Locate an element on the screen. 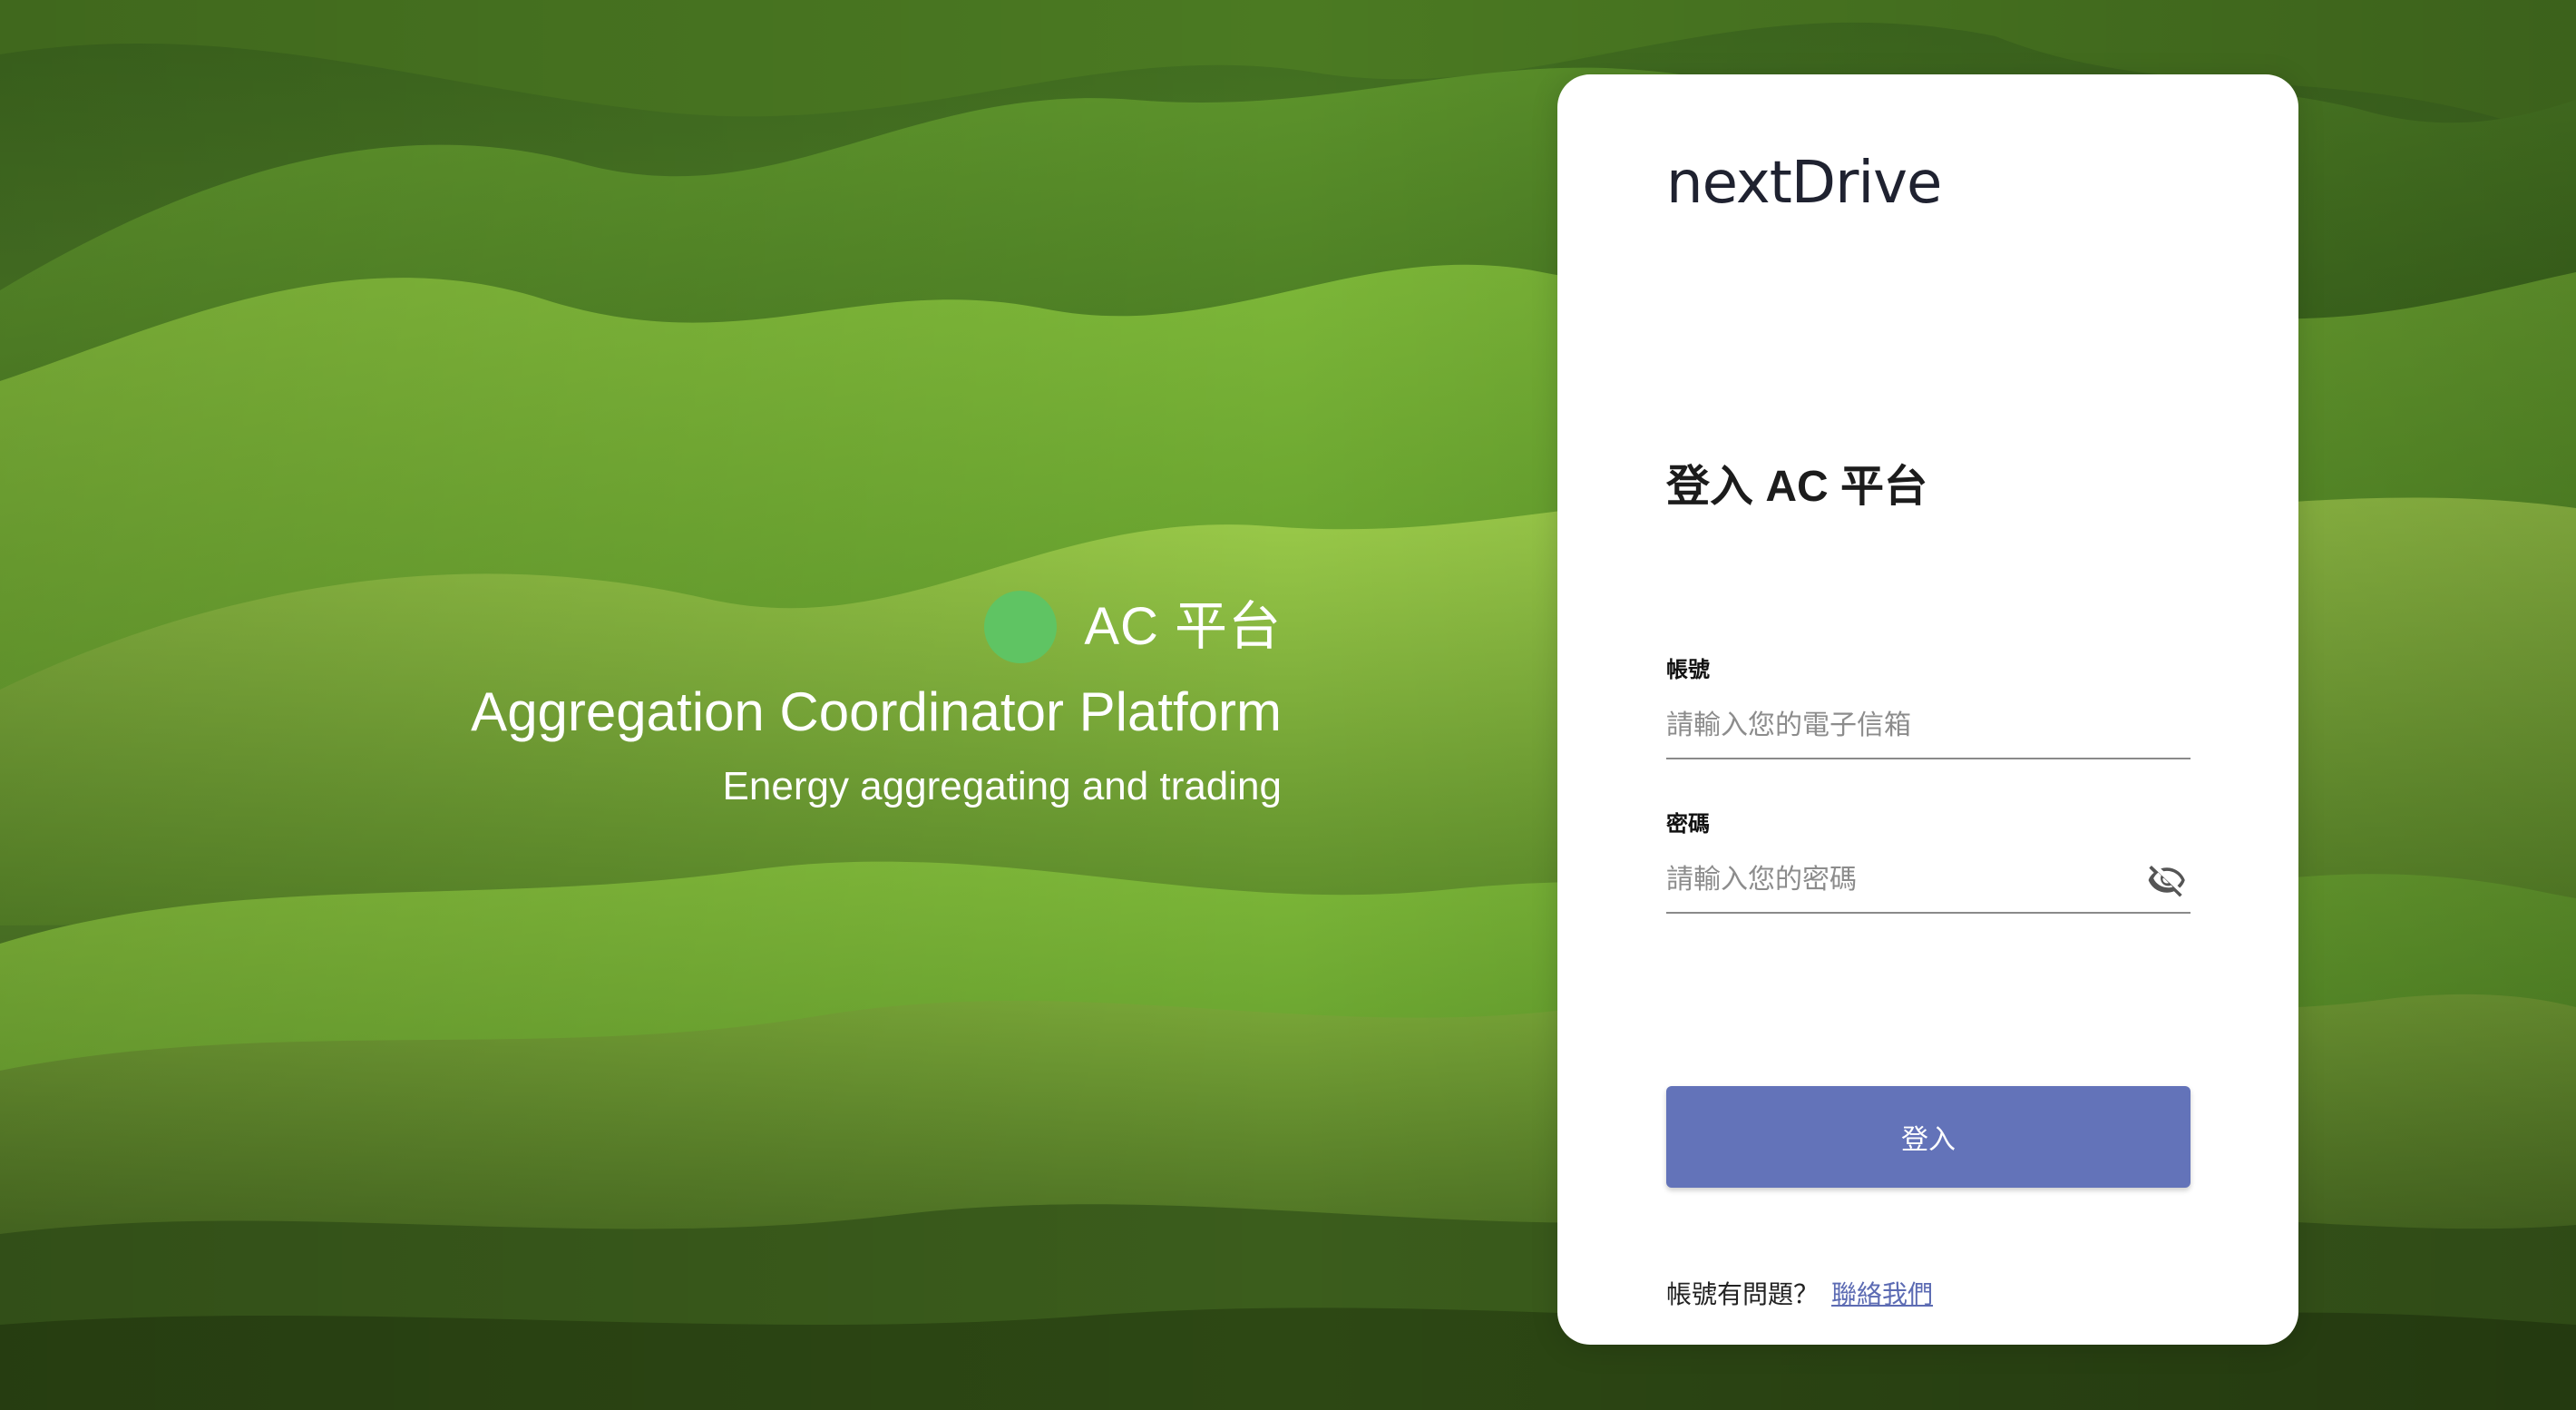 This screenshot has height=1410, width=2576. eye-off-icon is located at coordinates (2167, 880).